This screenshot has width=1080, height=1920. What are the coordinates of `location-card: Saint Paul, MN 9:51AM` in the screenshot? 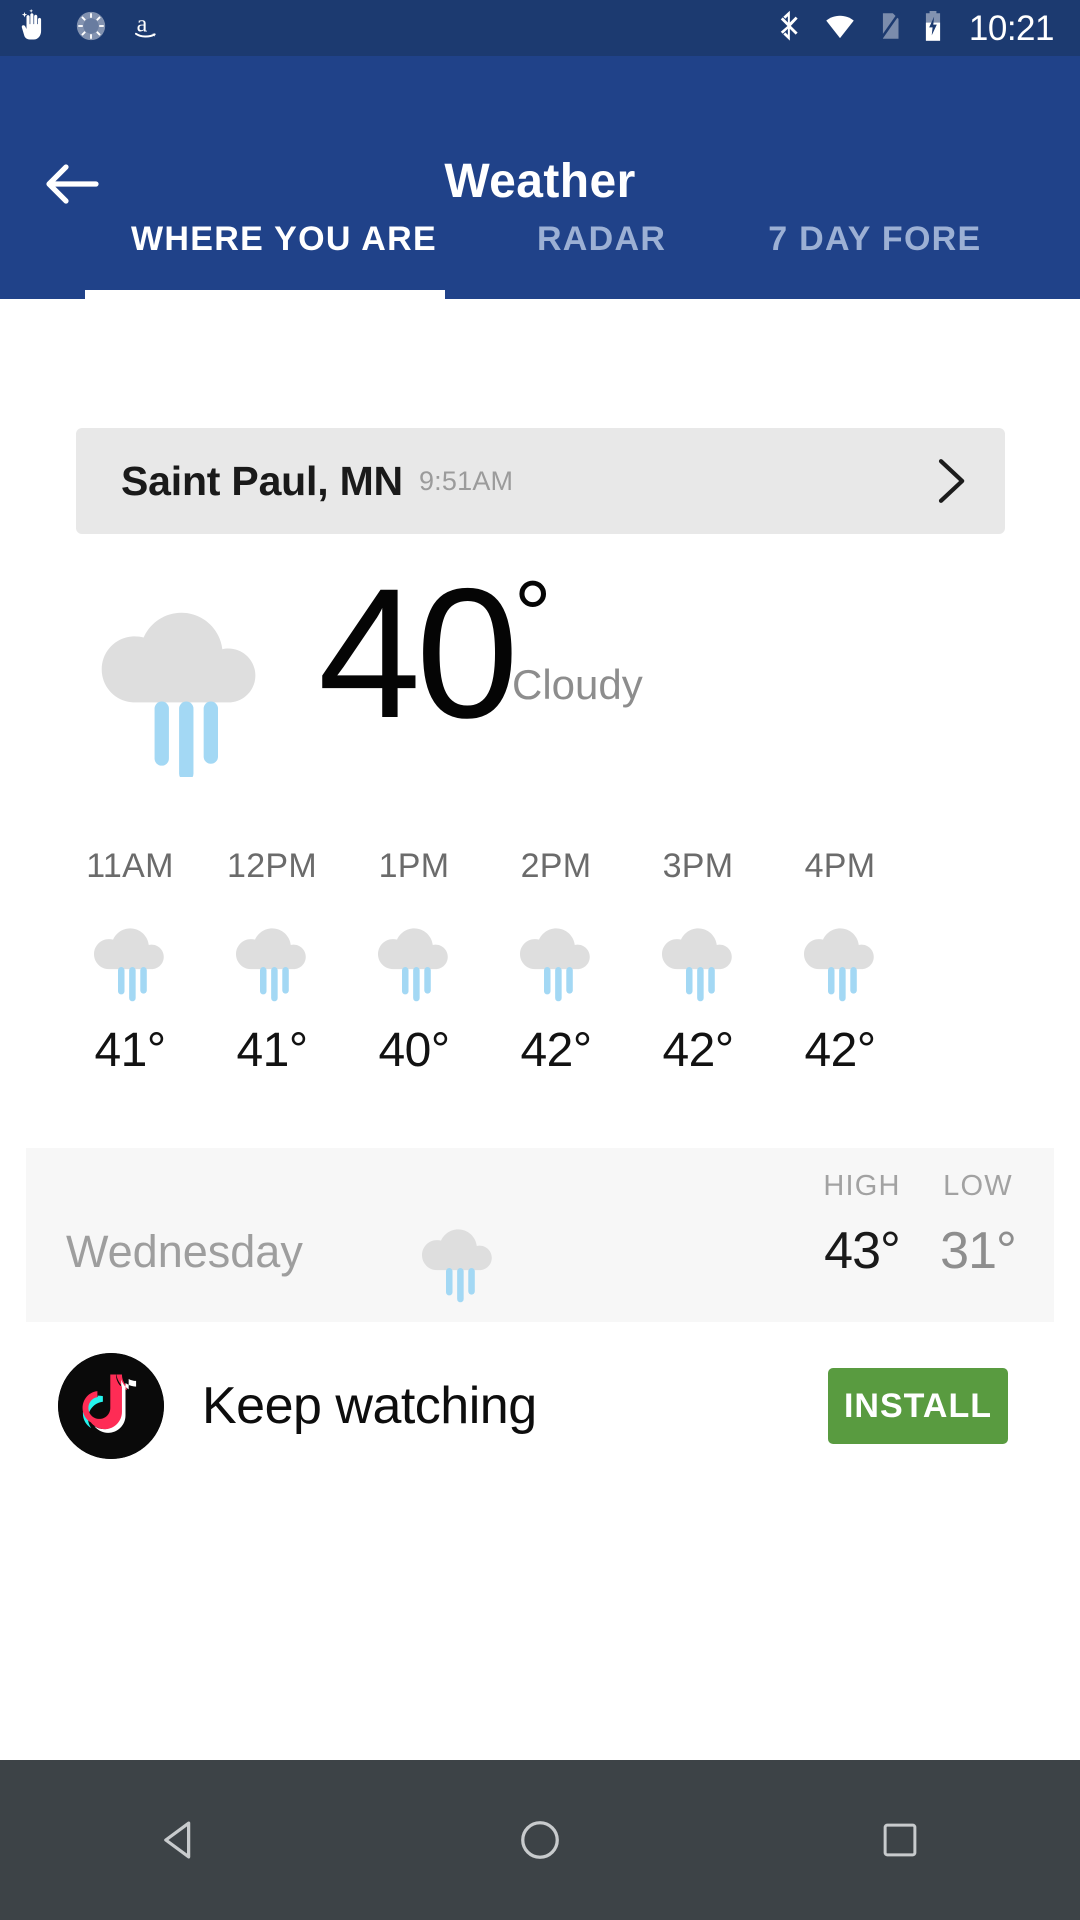 It's located at (540, 481).